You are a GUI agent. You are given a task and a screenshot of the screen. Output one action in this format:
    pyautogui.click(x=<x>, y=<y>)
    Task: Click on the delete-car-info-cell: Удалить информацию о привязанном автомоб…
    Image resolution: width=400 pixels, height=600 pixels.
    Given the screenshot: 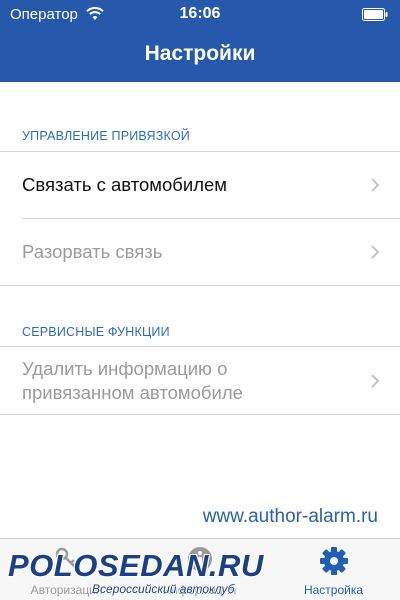 What is the action you would take?
    pyautogui.click(x=200, y=380)
    